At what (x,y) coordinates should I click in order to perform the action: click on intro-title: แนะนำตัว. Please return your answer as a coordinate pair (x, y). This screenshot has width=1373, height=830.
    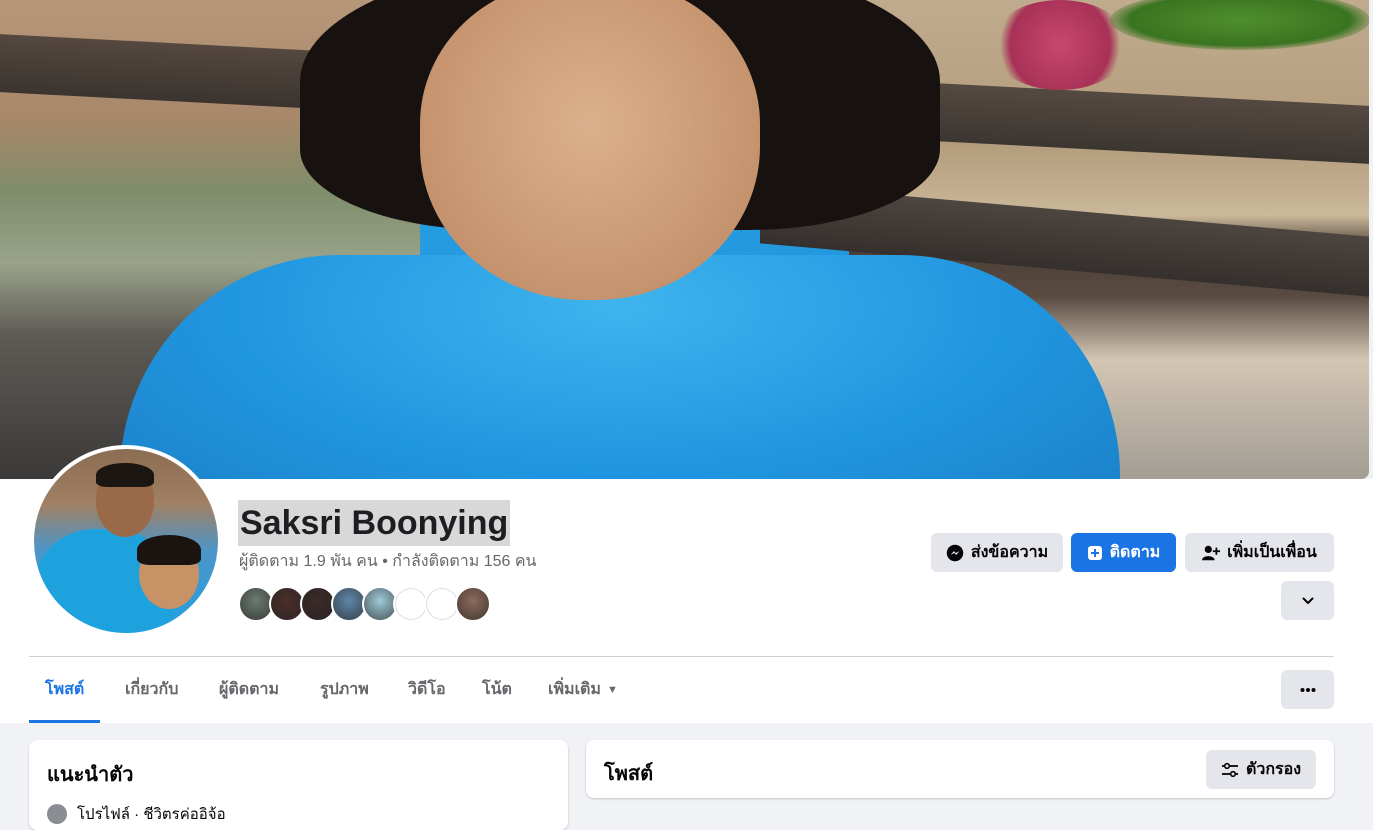
    Looking at the image, I should click on (90, 775).